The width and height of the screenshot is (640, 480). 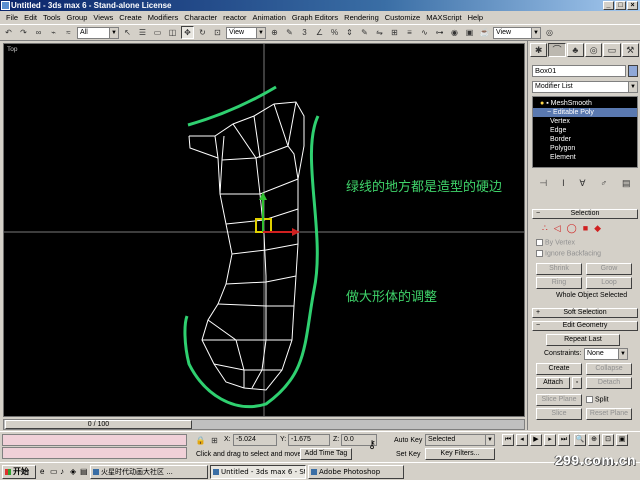 What do you see at coordinates (38, 32) in the screenshot?
I see `link-icon: ∞` at bounding box center [38, 32].